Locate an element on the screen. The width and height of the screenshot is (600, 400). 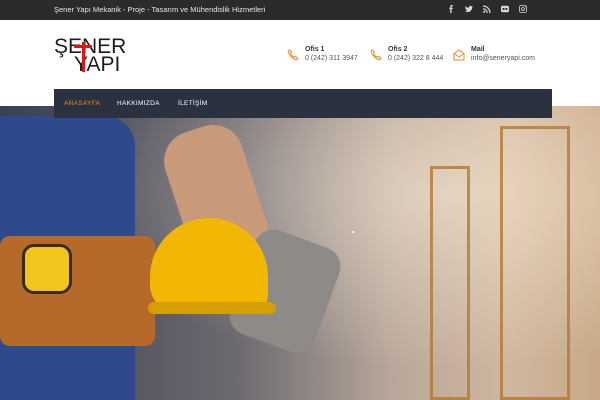
logo-cross-bar is located at coordinates (83, 46).